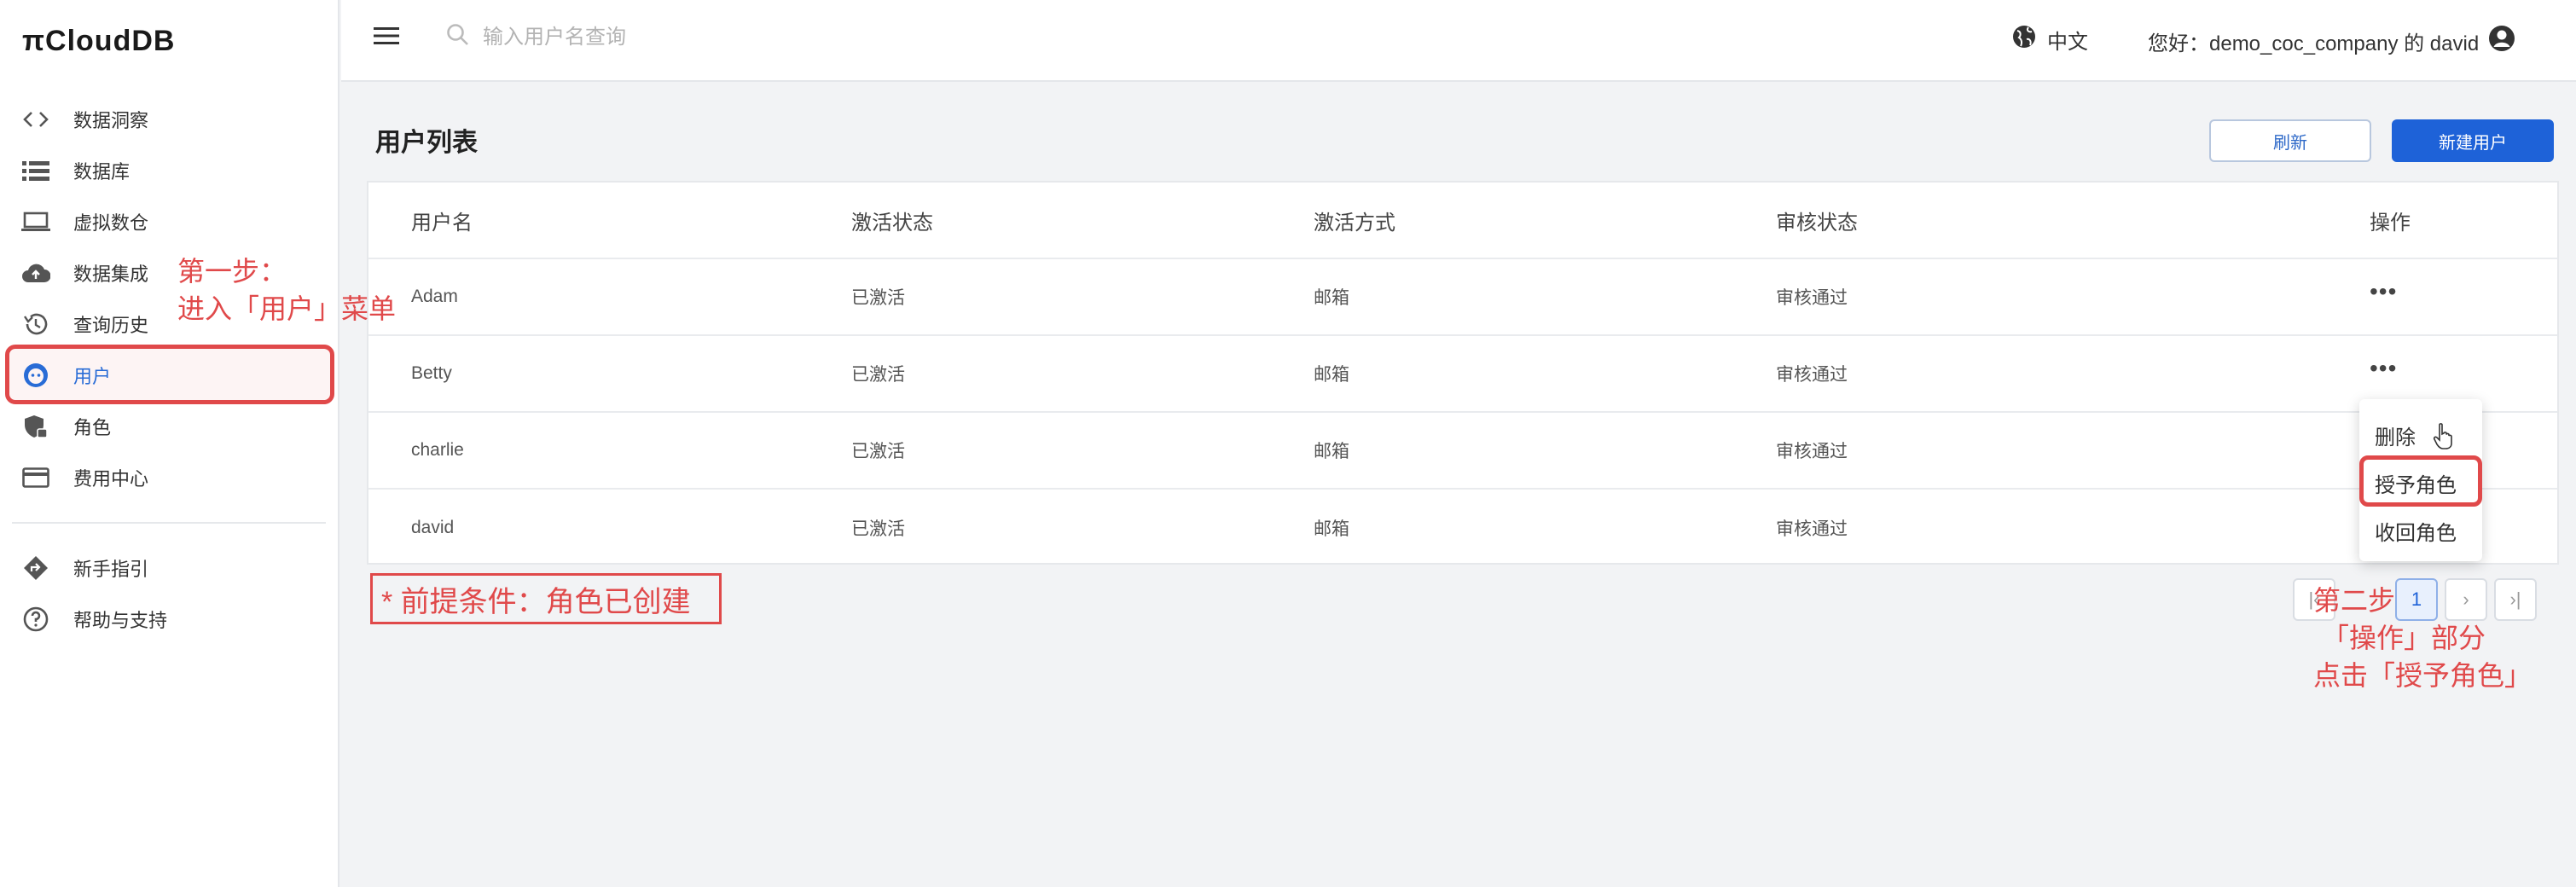 The width and height of the screenshot is (2576, 887). I want to click on prerequisite-note: * 前提条件：角色已创建, so click(546, 598).